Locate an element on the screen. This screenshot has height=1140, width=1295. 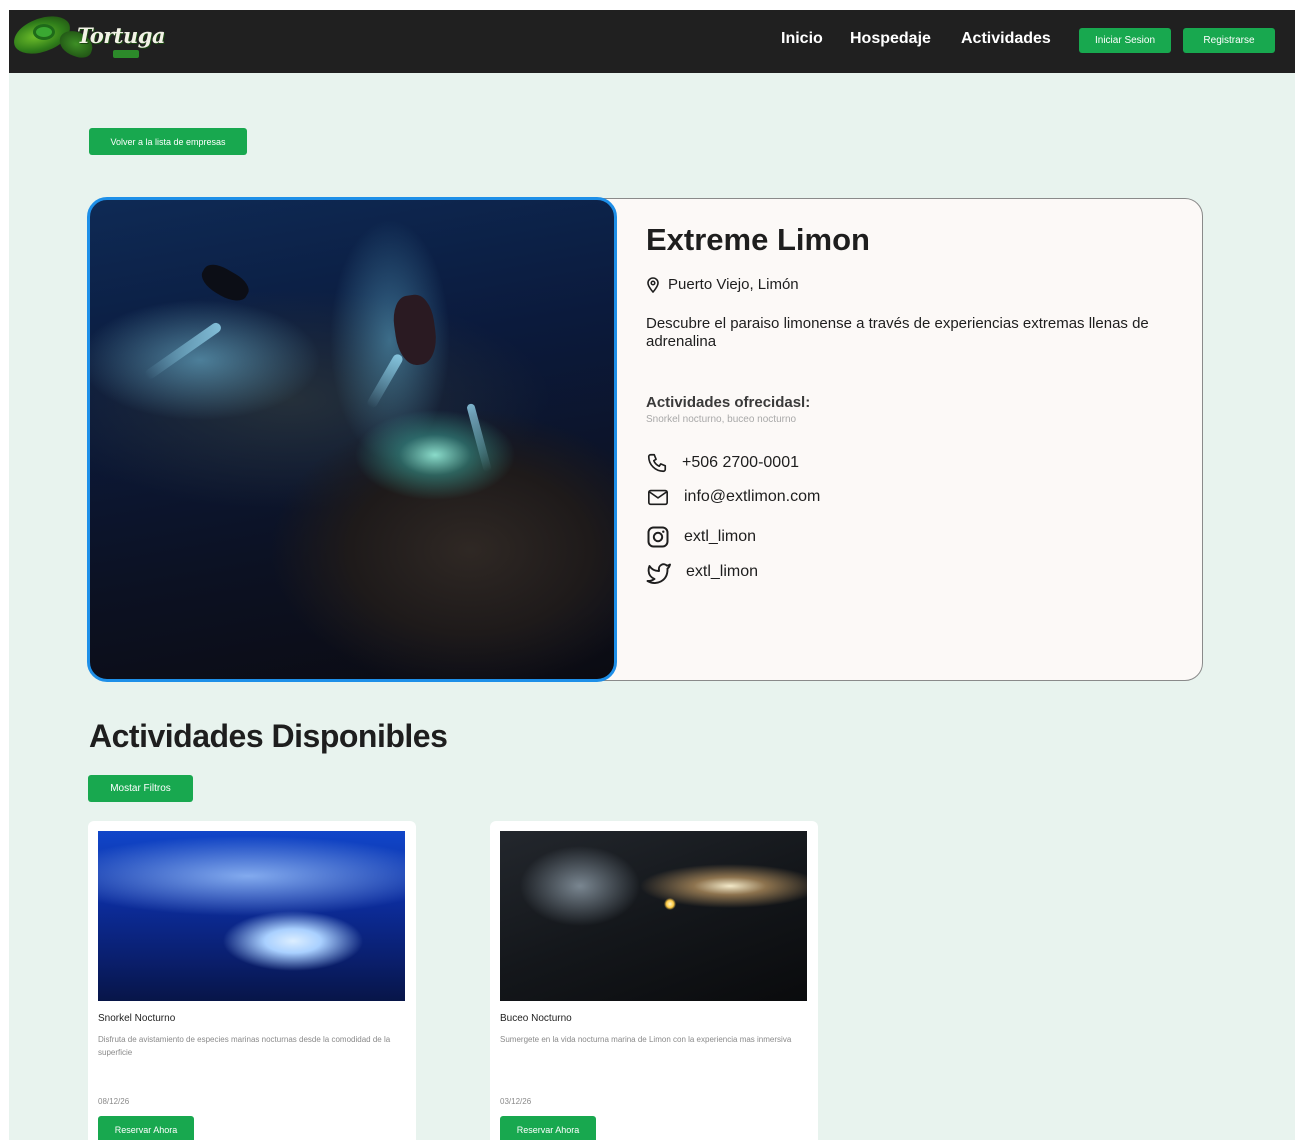
logo: Tortuga is located at coordinates (88, 39).